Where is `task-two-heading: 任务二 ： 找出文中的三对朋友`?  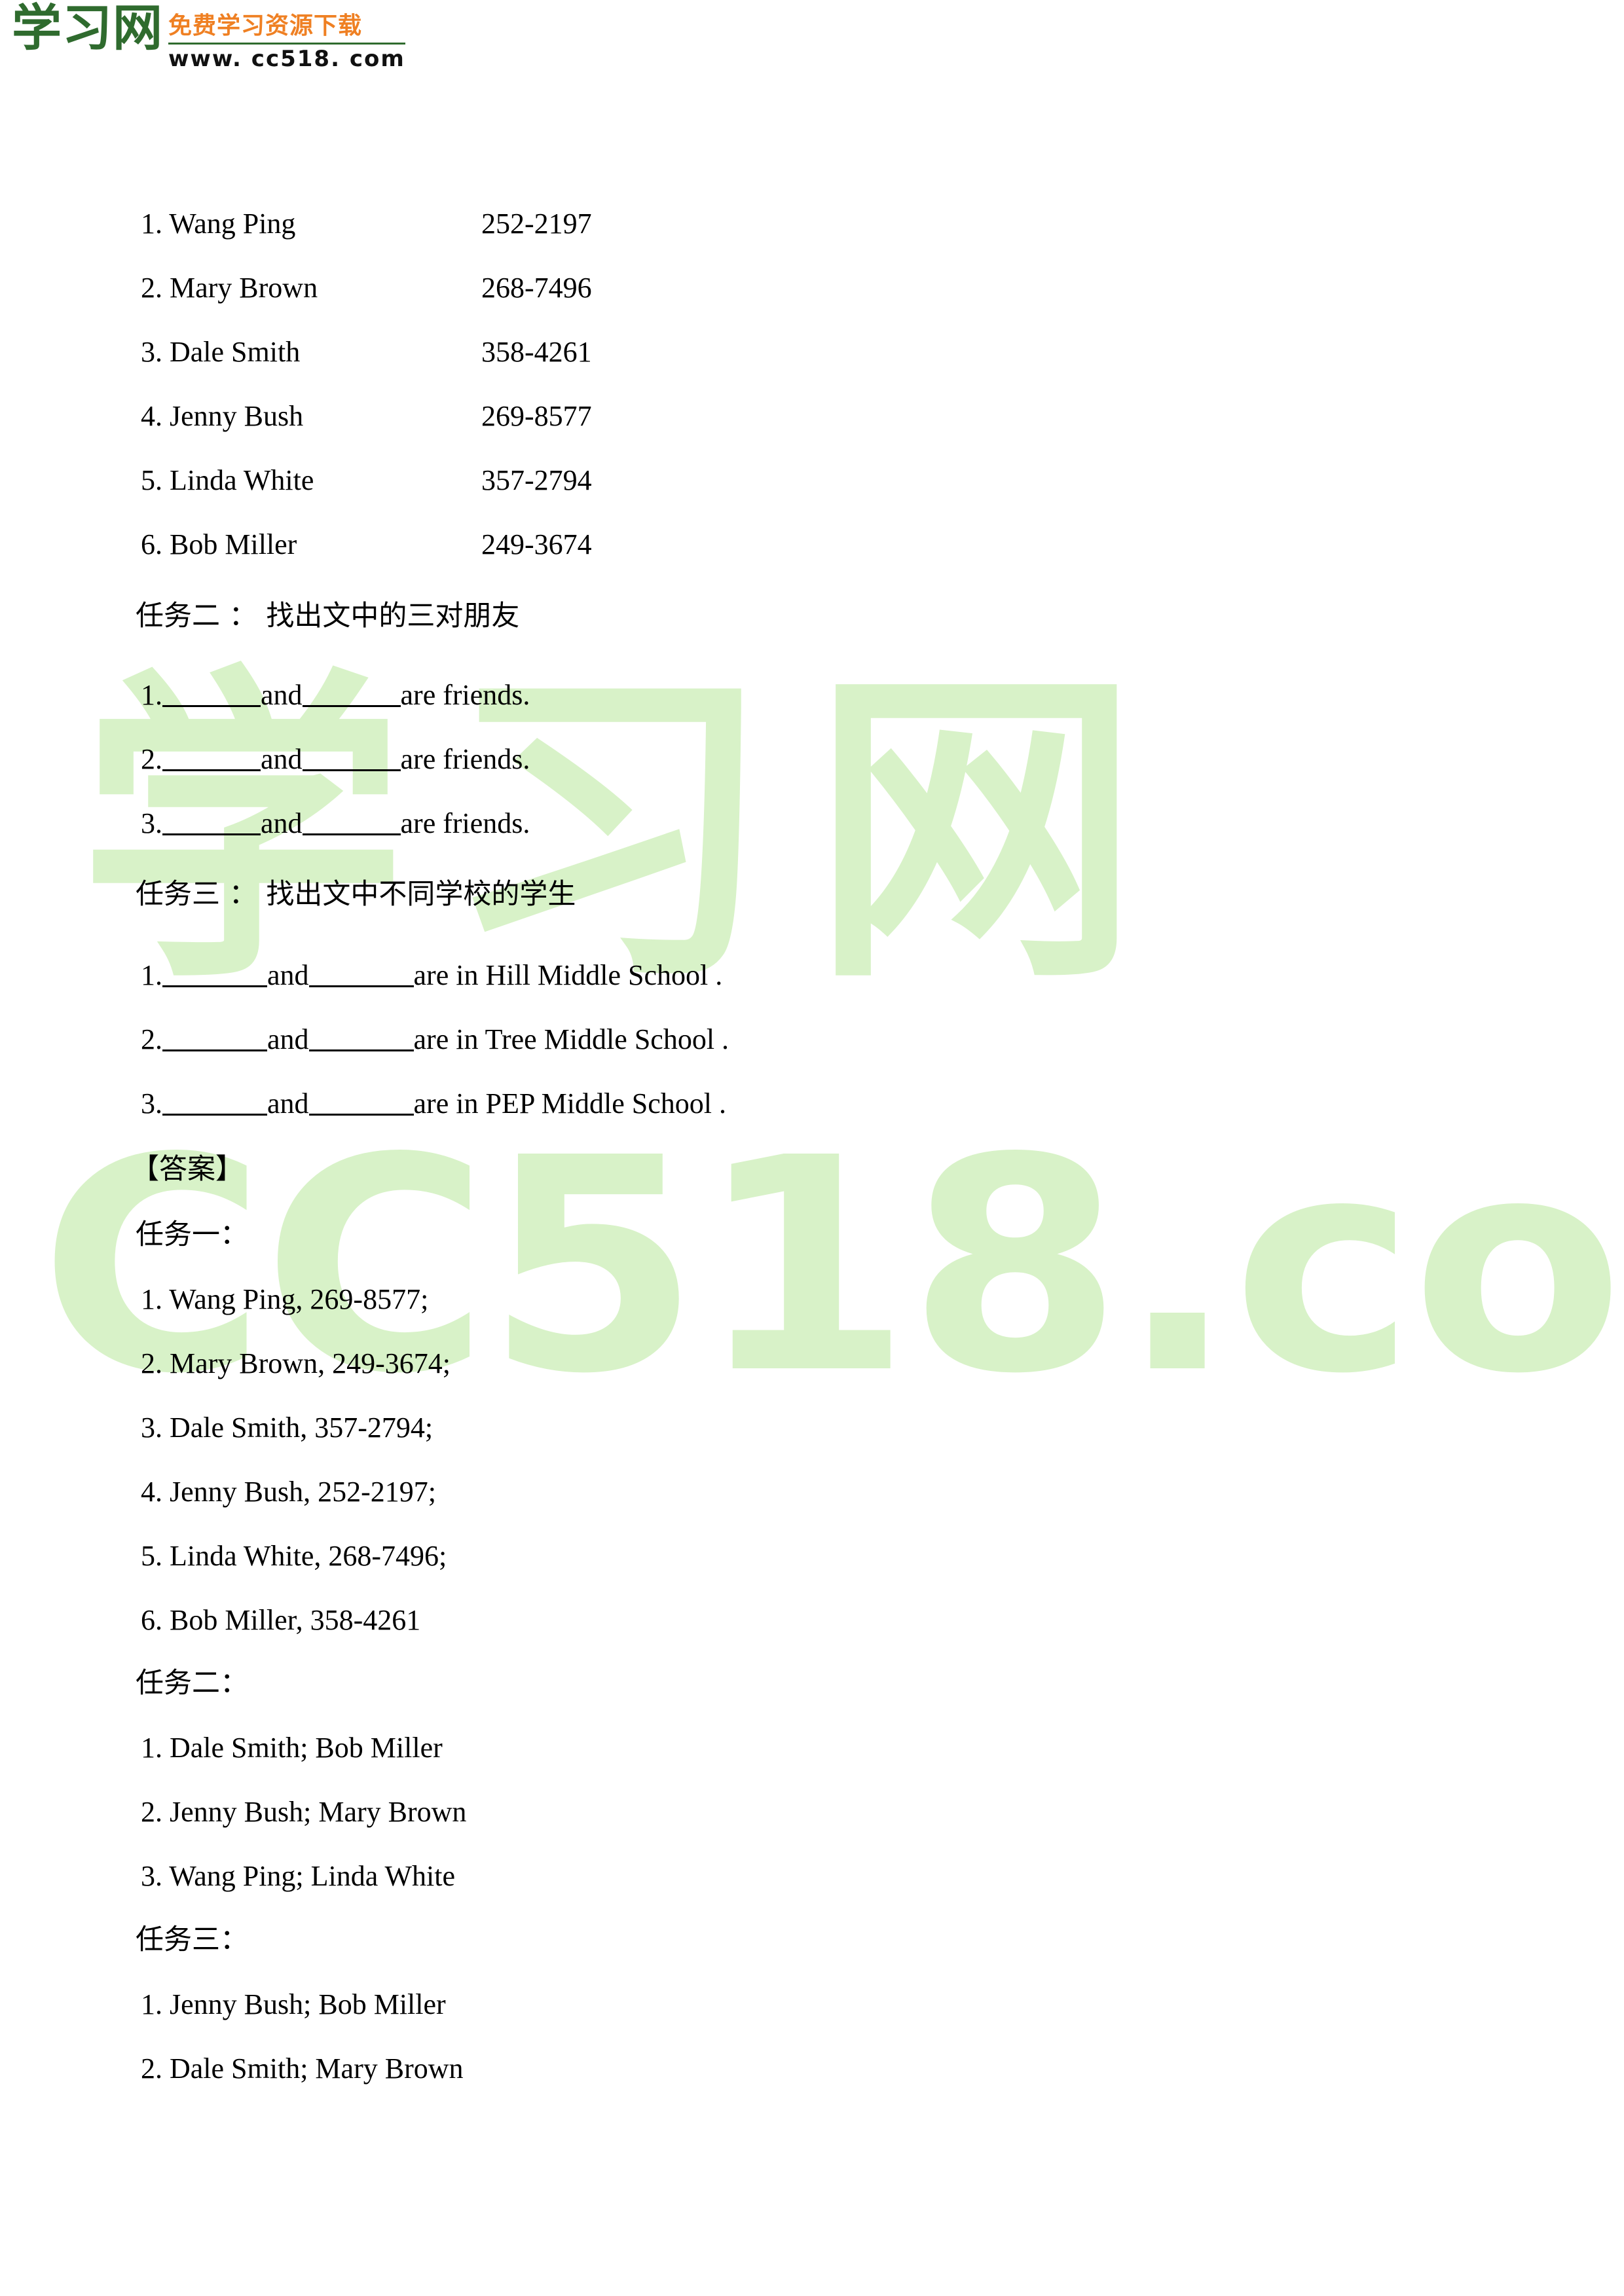 task-two-heading: 任务二 ： 找出文中的三对朋友 is located at coordinates (328, 616).